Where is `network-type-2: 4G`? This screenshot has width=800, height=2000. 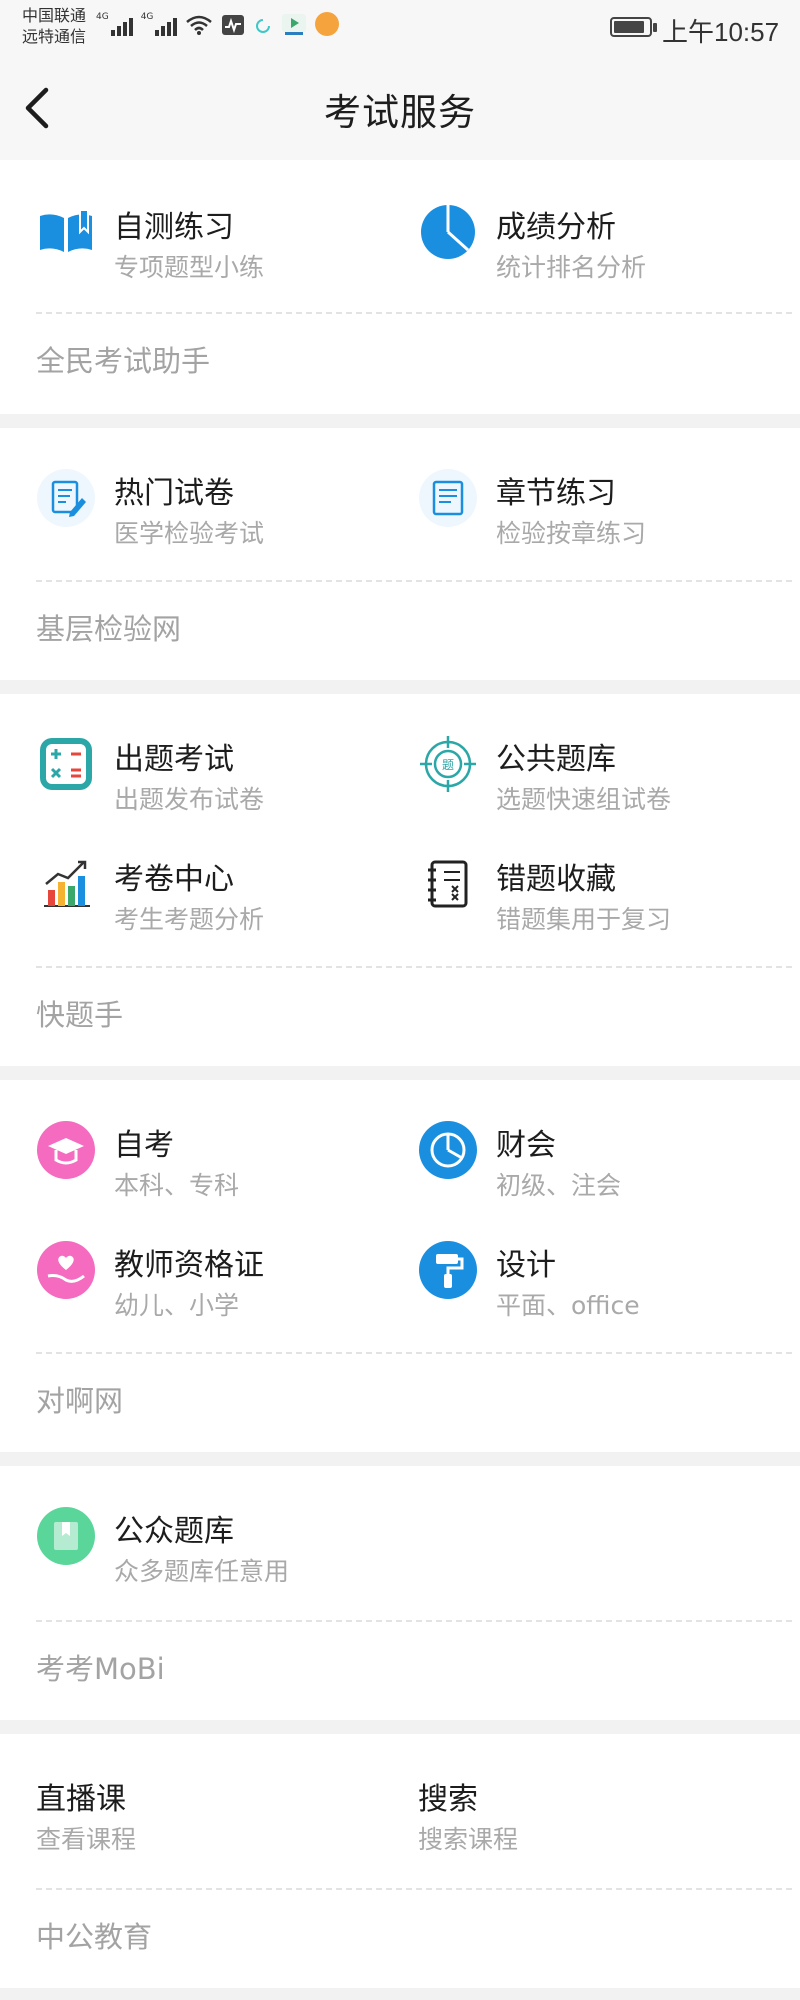 network-type-2: 4G is located at coordinates (147, 17).